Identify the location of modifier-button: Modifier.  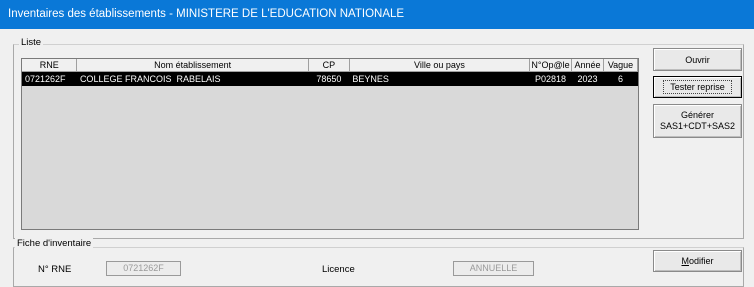
(697, 261).